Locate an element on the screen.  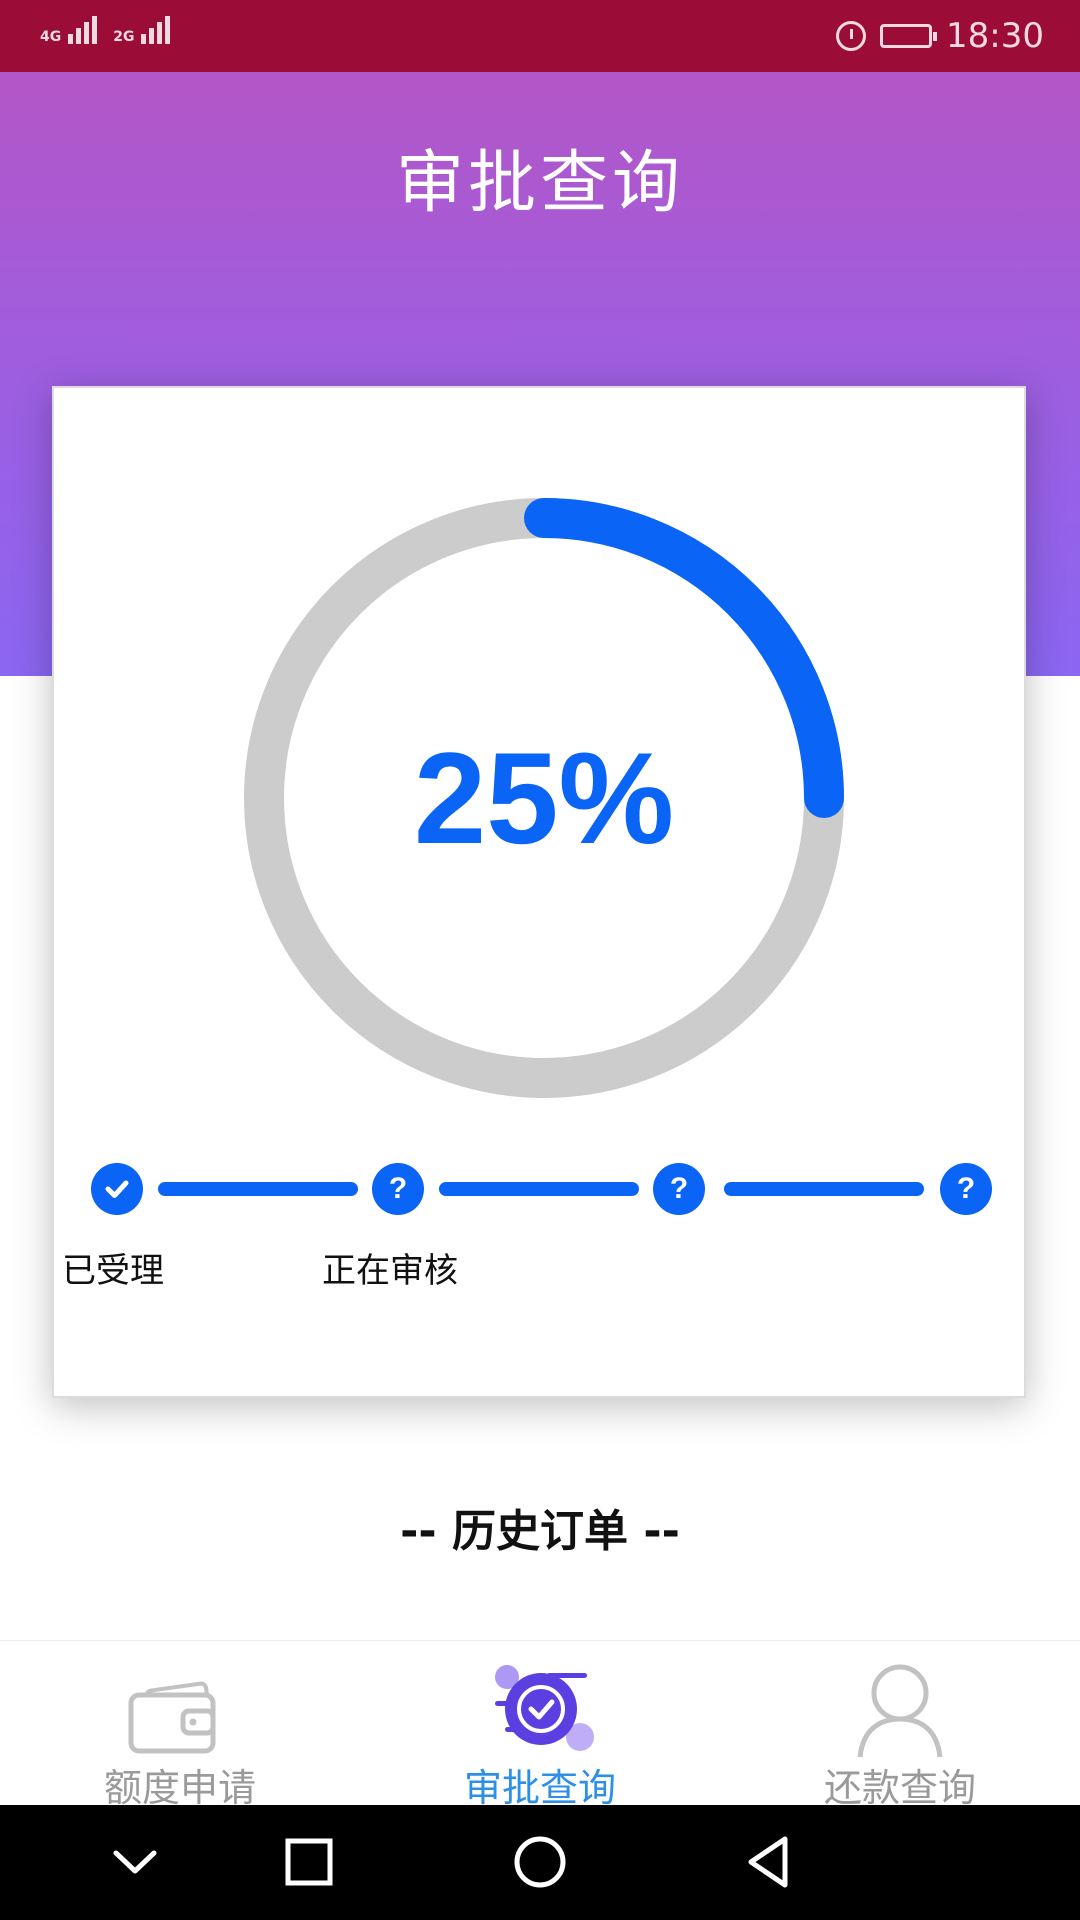
recents-icon is located at coordinates (309, 1862).